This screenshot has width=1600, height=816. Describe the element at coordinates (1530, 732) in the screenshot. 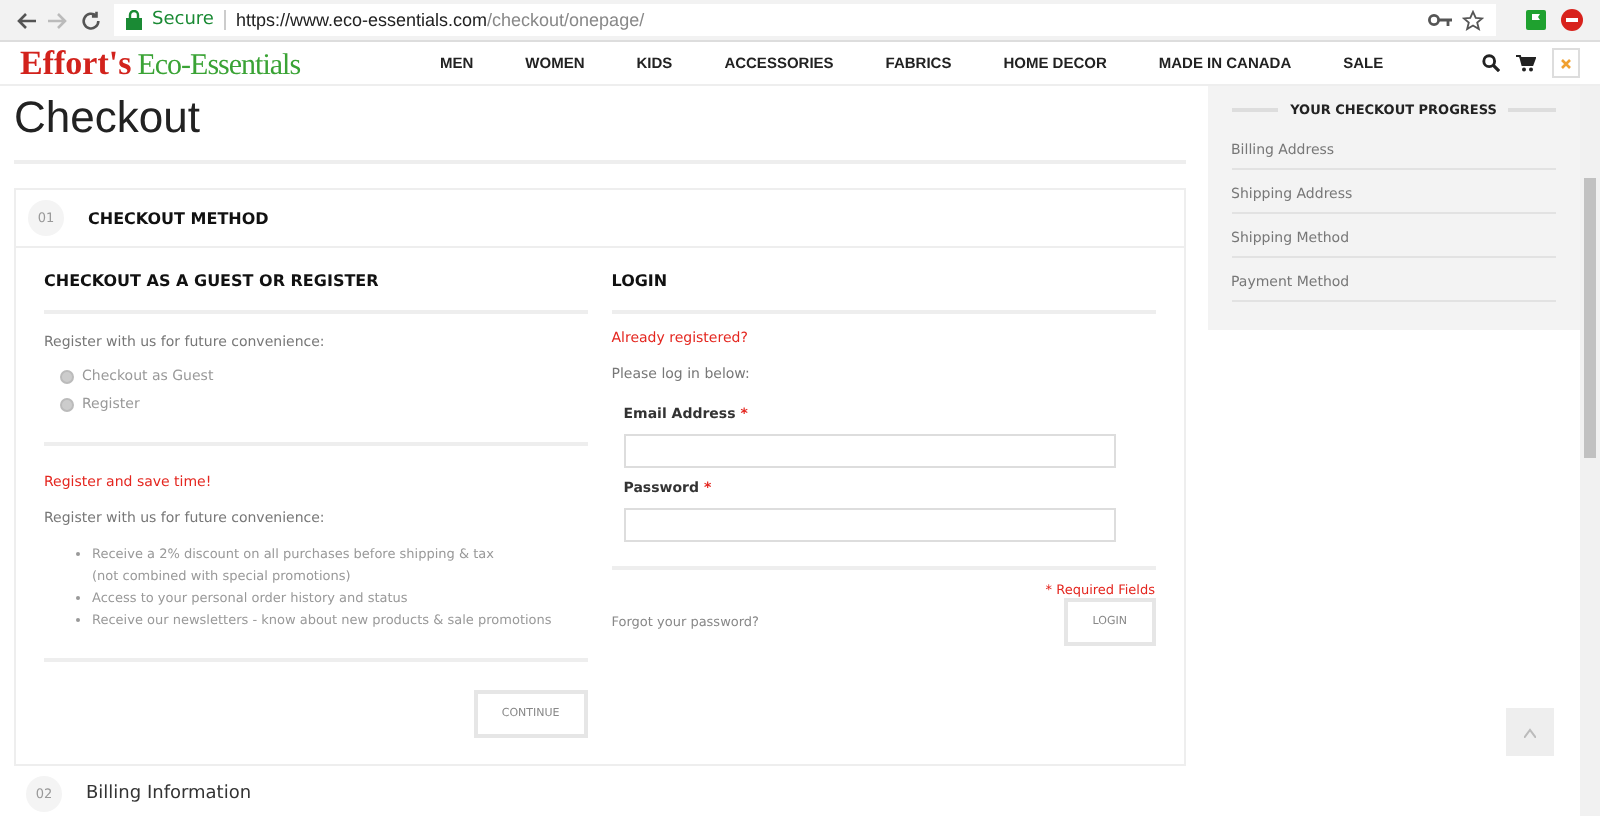

I see `caret-up-icon` at that location.